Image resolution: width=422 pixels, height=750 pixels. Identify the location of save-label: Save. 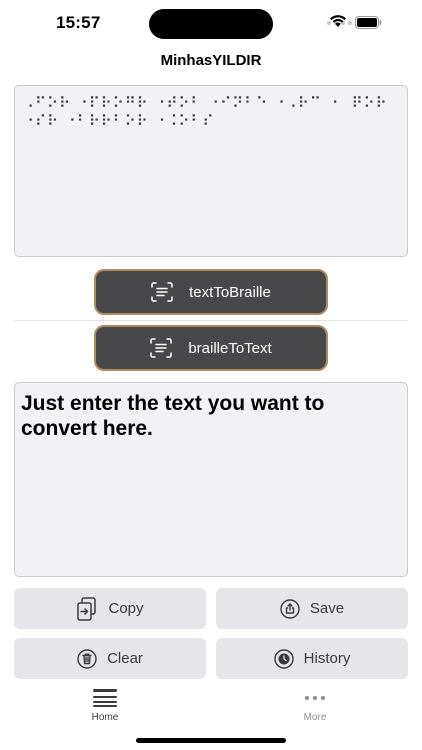
(327, 608).